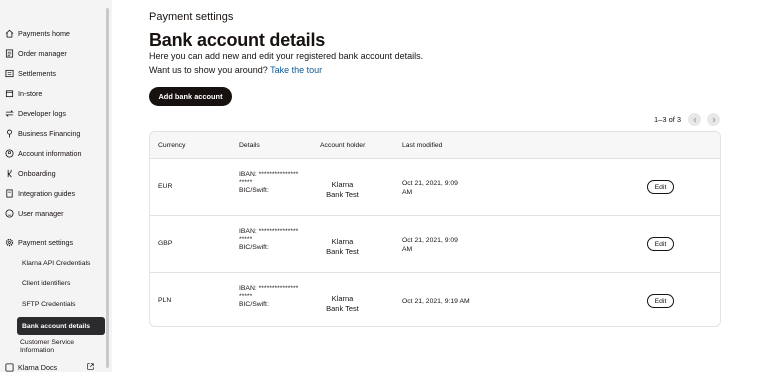 This screenshot has width=767, height=372. I want to click on page-title: Payment settings, so click(191, 17).